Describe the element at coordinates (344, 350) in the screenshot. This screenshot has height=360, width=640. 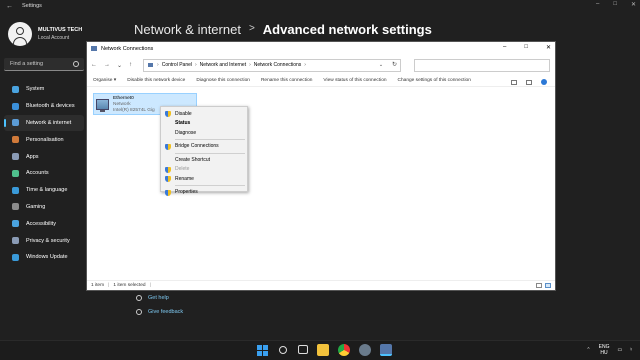
I see `chrome-button` at that location.